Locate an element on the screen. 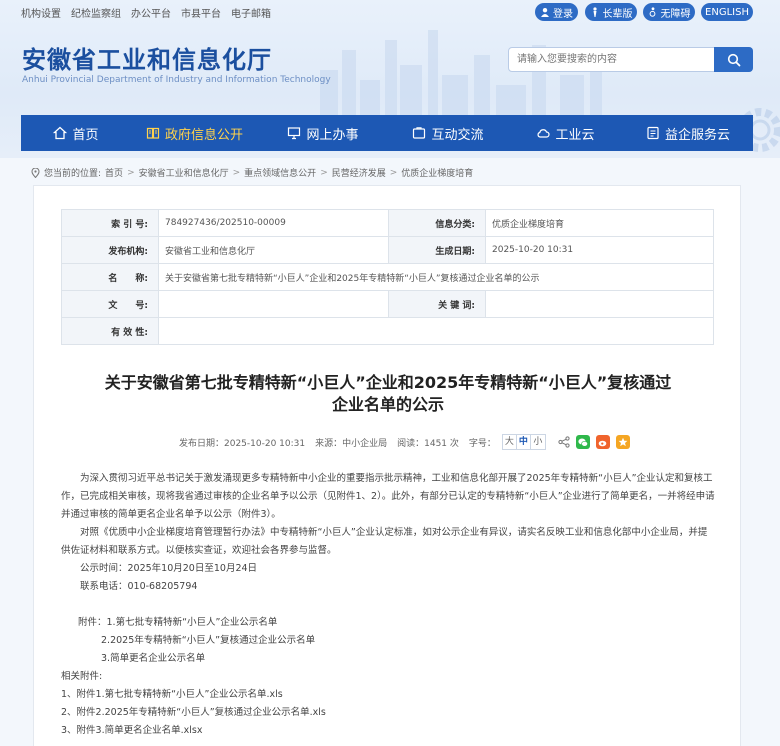 This screenshot has height=746, width=780. attachment-file-link: 3、附件3.简单更名企业名单.xlsx is located at coordinates (388, 731).